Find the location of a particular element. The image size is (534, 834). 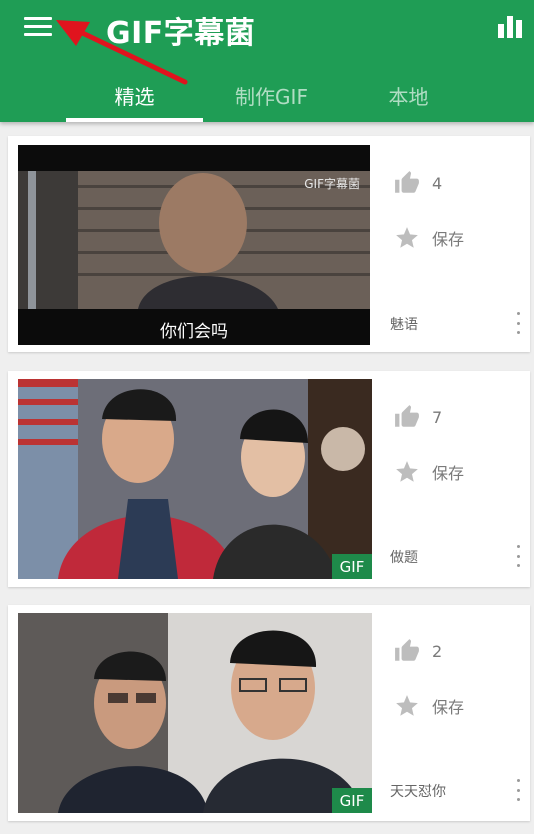

gif-caption: 天天怼你 is located at coordinates (418, 792).